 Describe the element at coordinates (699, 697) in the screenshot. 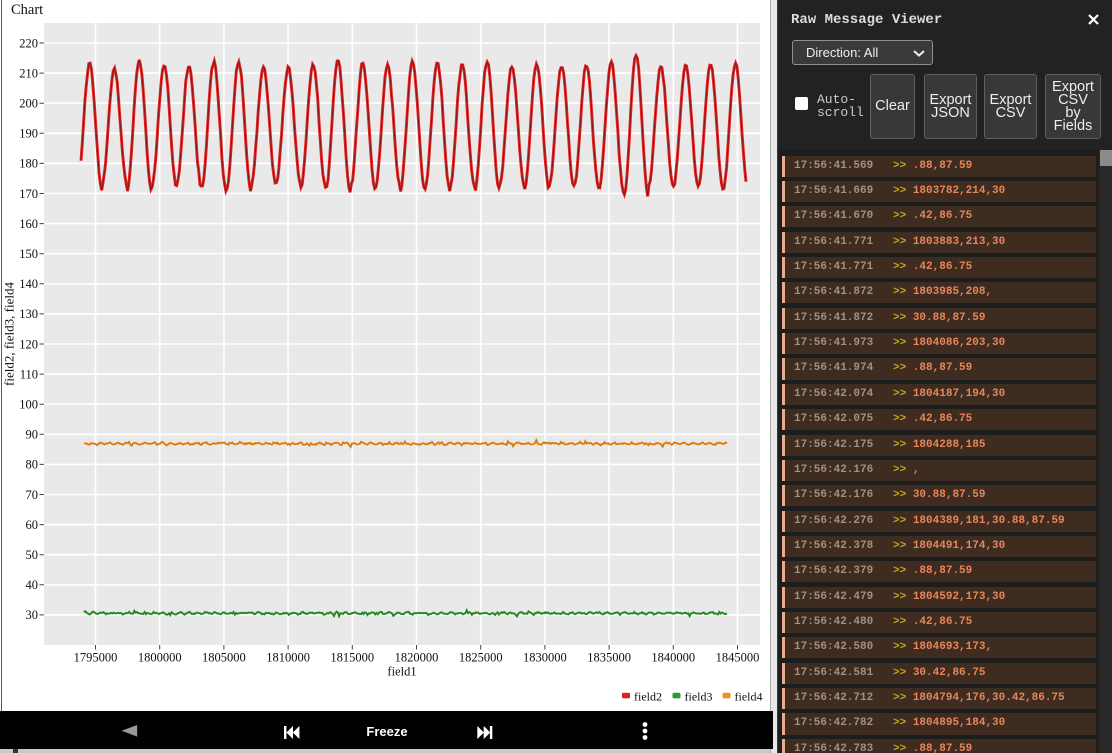

I see `svg-text: field3` at that location.